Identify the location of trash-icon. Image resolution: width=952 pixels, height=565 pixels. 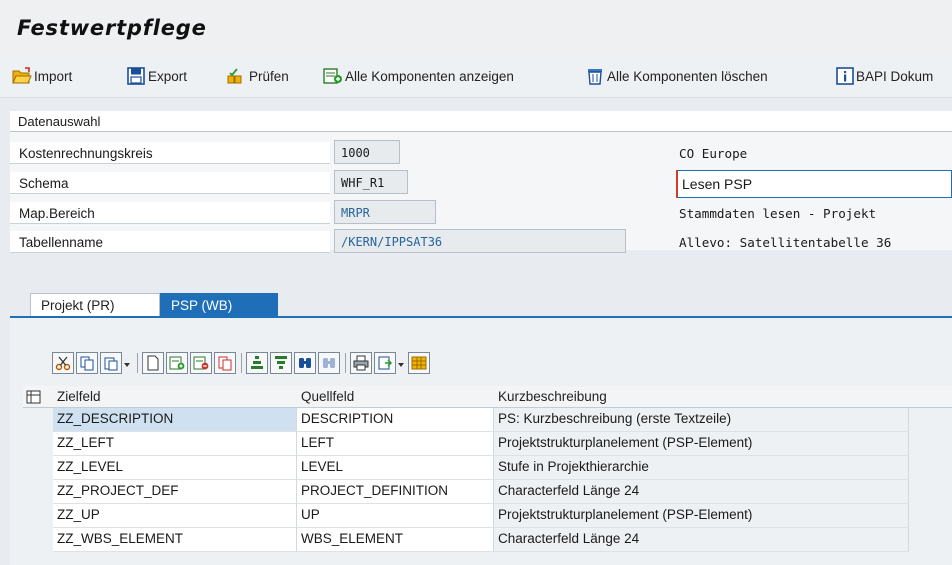
(595, 77).